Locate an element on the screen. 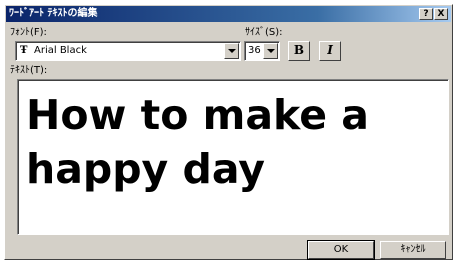 The image size is (457, 264). truetype-font-icon: Ŧ is located at coordinates (24, 50).